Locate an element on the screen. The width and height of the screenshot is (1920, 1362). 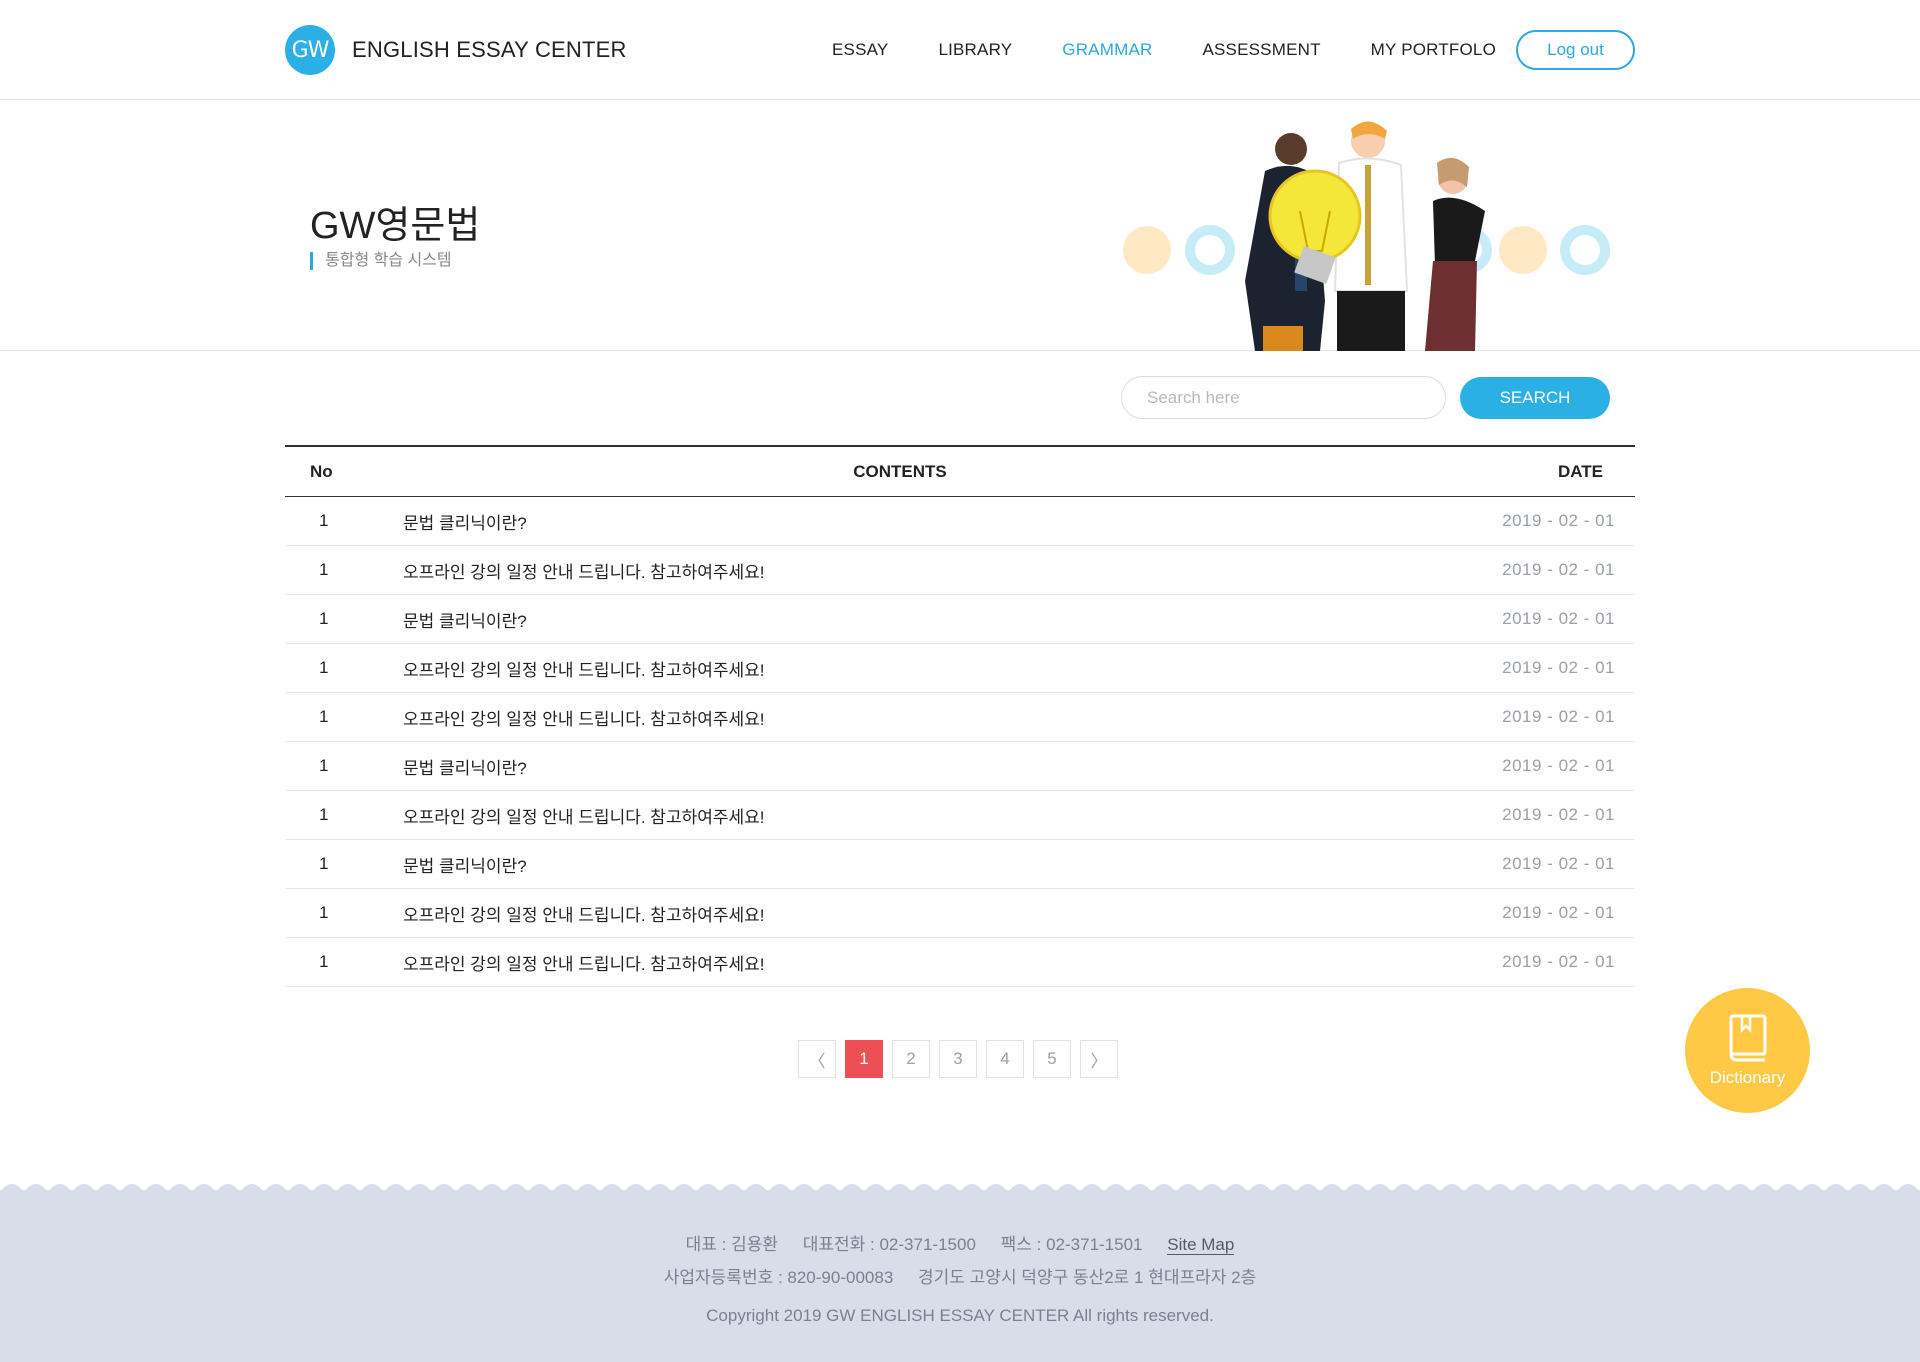
logo-mark: GW is located at coordinates (310, 50).